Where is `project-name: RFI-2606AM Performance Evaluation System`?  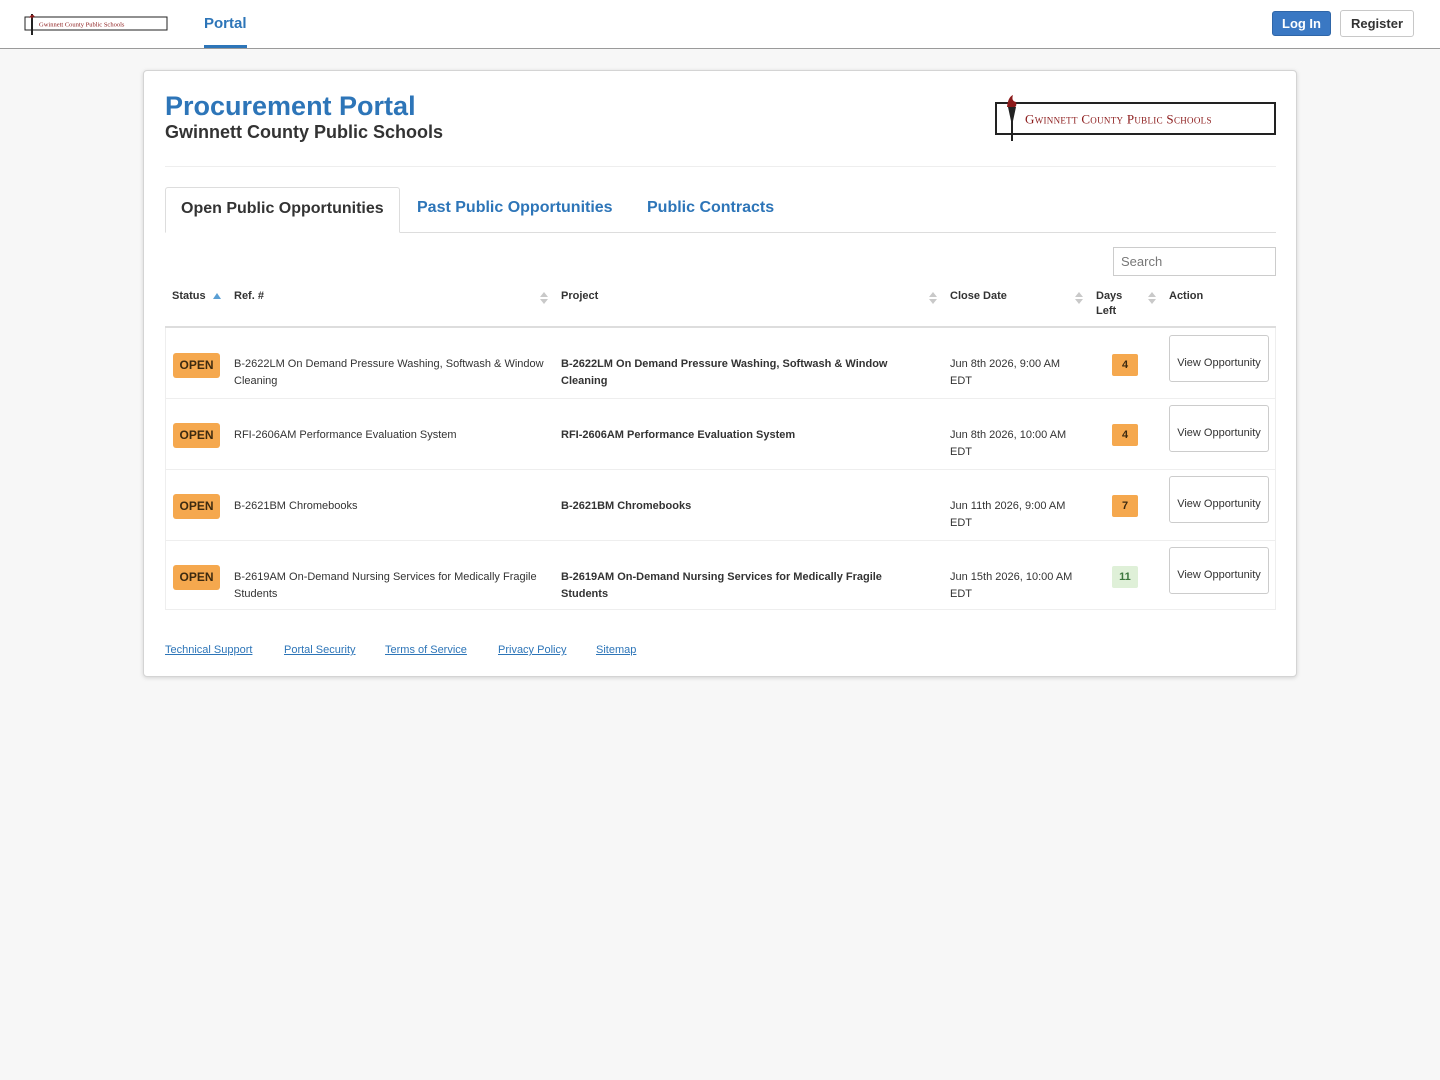 project-name: RFI-2606AM Performance Evaluation System is located at coordinates (678, 435).